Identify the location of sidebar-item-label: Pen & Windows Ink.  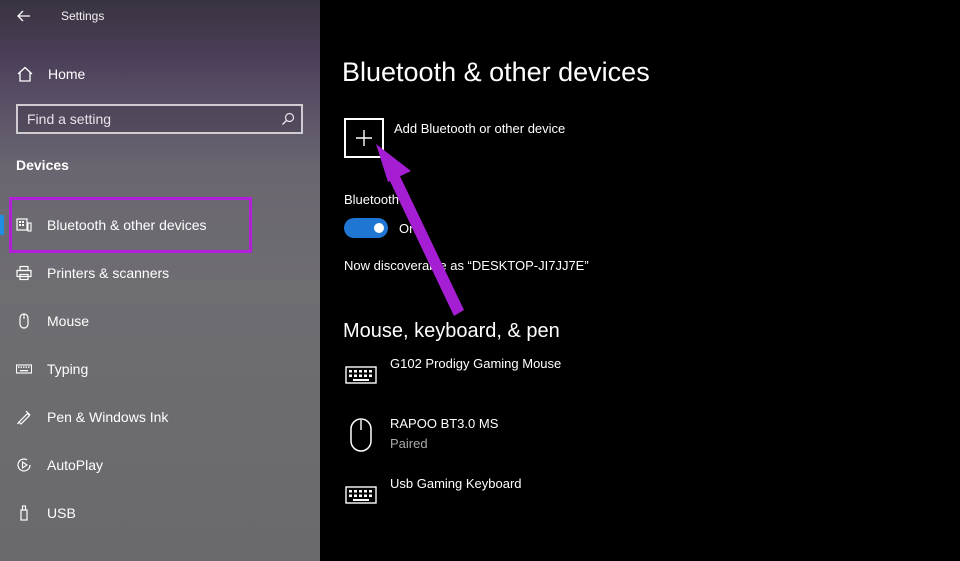
(108, 417).